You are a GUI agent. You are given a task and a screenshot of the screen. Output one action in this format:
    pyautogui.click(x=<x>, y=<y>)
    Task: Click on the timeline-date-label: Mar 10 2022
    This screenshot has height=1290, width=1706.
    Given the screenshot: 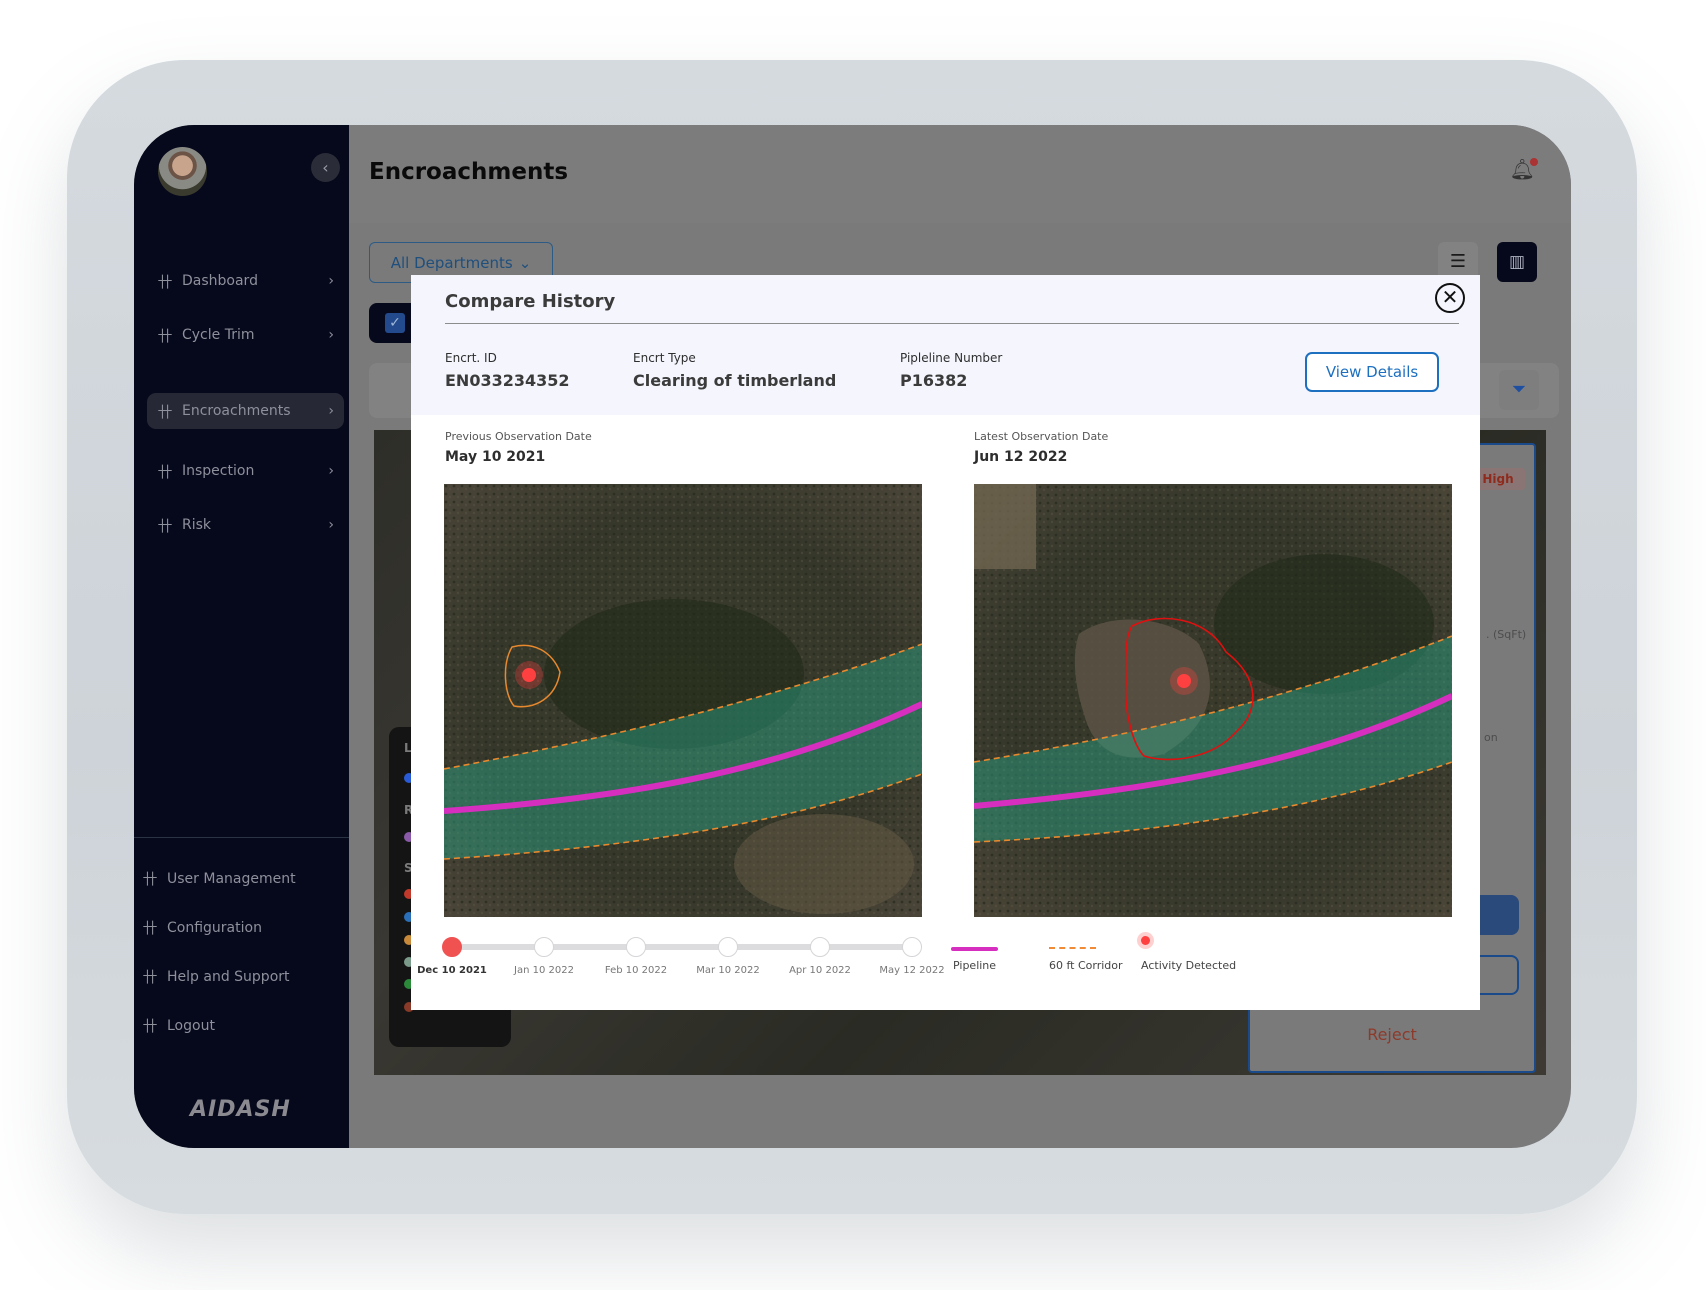 What is the action you would take?
    pyautogui.click(x=728, y=970)
    